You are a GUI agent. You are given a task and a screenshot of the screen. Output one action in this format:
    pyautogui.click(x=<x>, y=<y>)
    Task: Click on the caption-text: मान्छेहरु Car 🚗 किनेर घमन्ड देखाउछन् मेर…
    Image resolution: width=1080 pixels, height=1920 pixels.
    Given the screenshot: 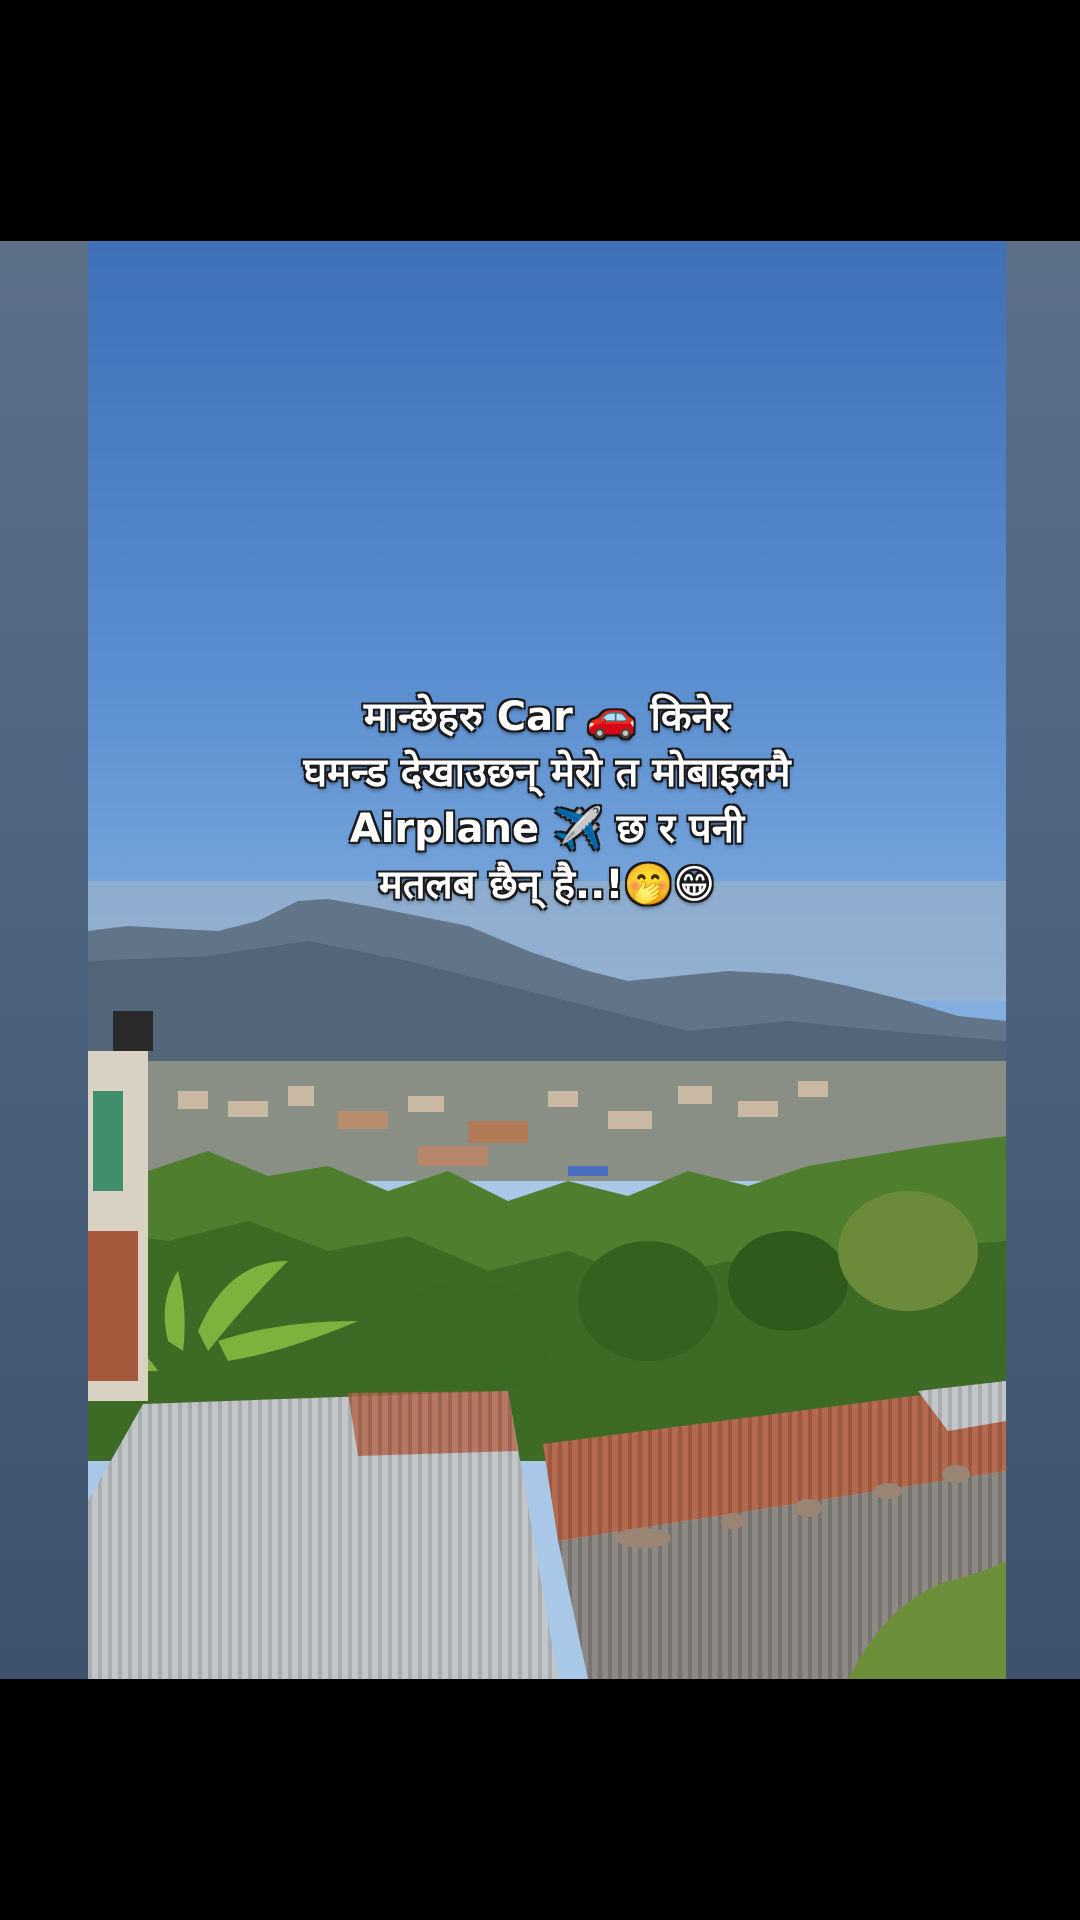 What is the action you would take?
    pyautogui.click(x=547, y=801)
    